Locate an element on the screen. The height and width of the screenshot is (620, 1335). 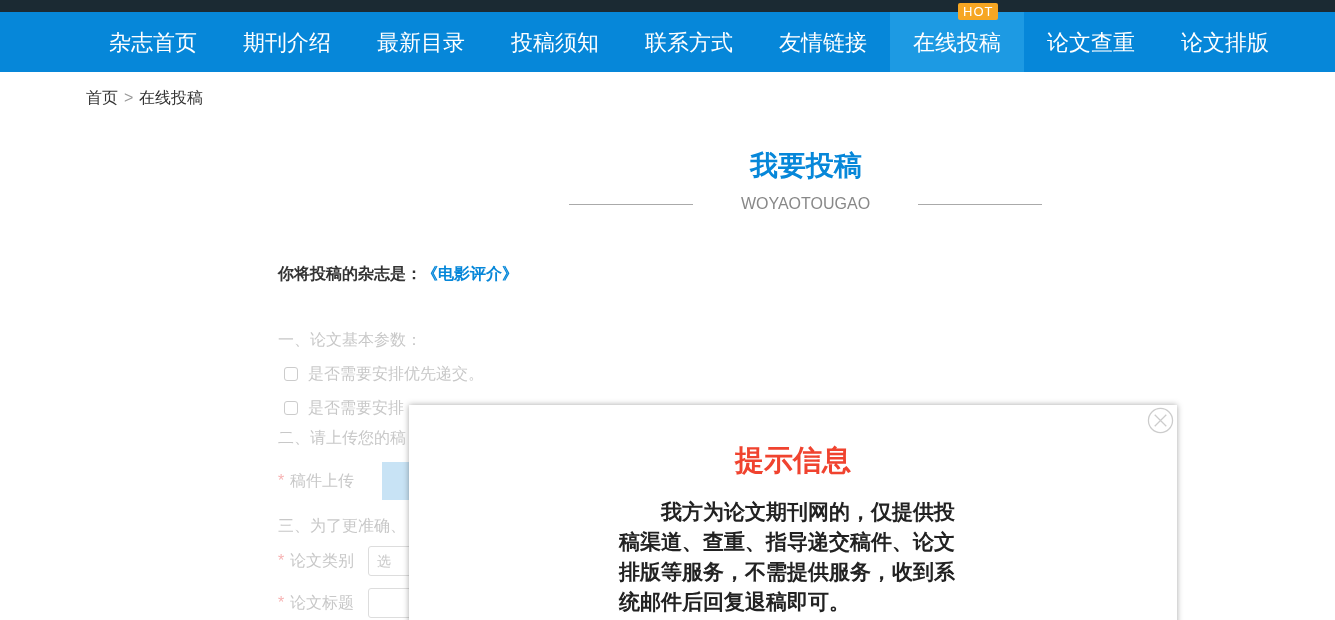
page-title: 我要投稿 is located at coordinates (805, 166).